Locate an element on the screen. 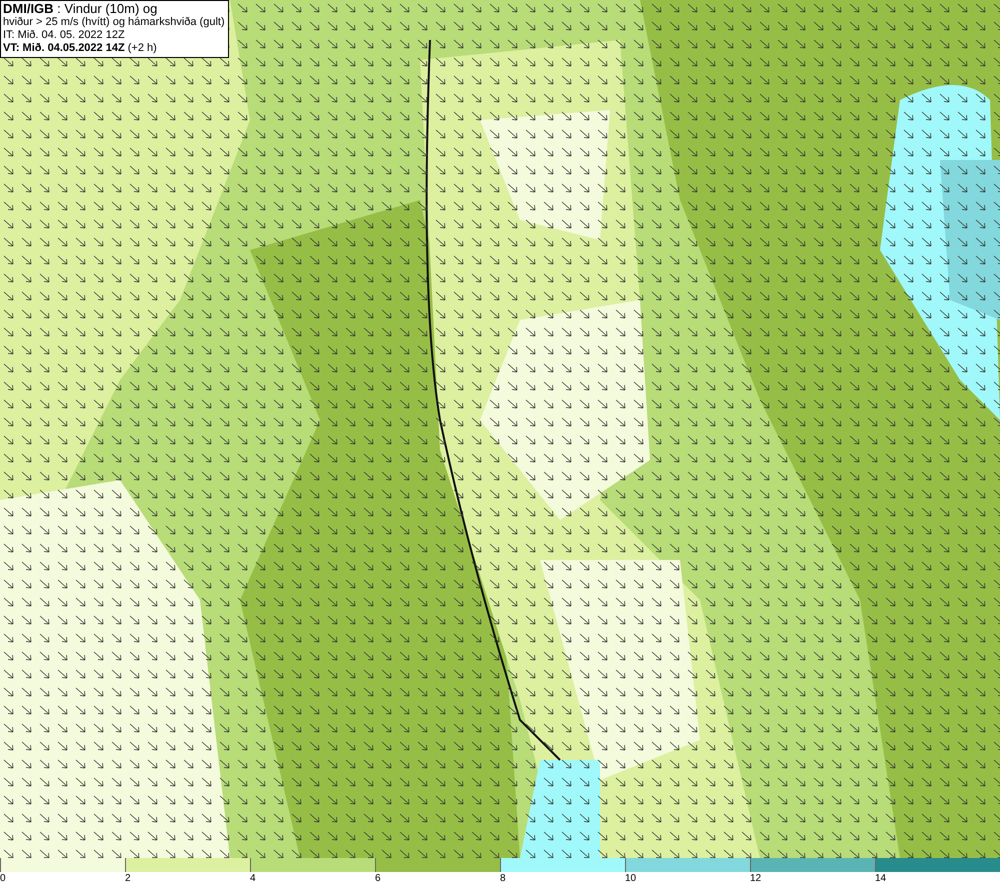 This screenshot has width=1000, height=887. header-line: DMI/IGB : Vindur (10m) og is located at coordinates (80, 9).